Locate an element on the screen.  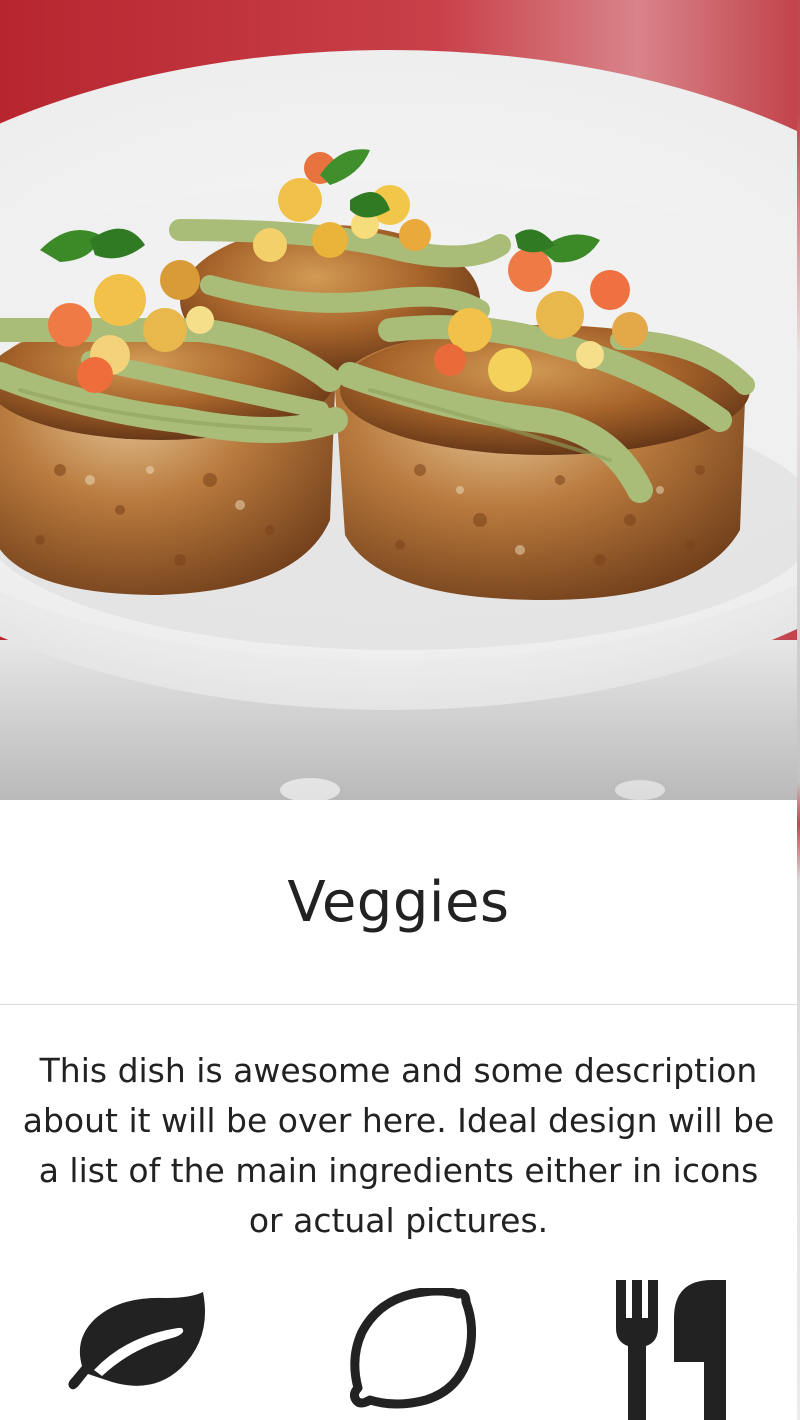
divider is located at coordinates (398, 1004).